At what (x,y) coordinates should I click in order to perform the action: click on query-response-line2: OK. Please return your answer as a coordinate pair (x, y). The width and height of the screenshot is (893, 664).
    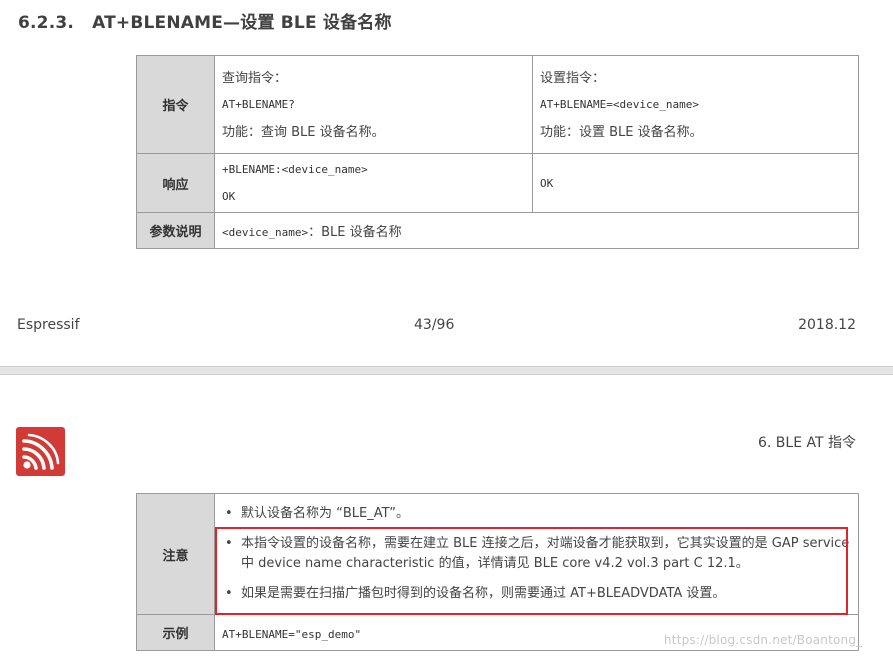
    Looking at the image, I should click on (229, 196).